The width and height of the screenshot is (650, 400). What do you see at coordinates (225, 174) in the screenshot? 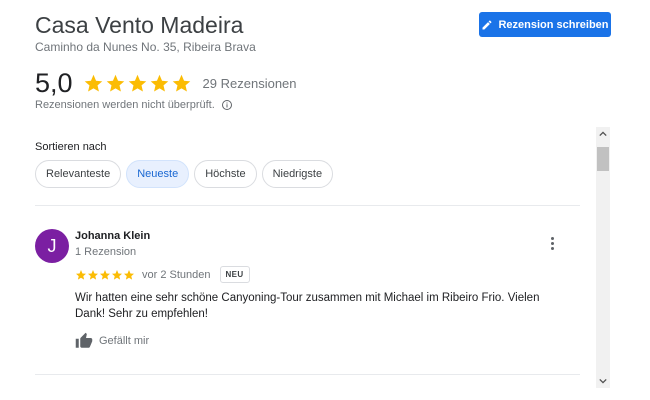
I see `sort-chip-highest: Höchste` at bounding box center [225, 174].